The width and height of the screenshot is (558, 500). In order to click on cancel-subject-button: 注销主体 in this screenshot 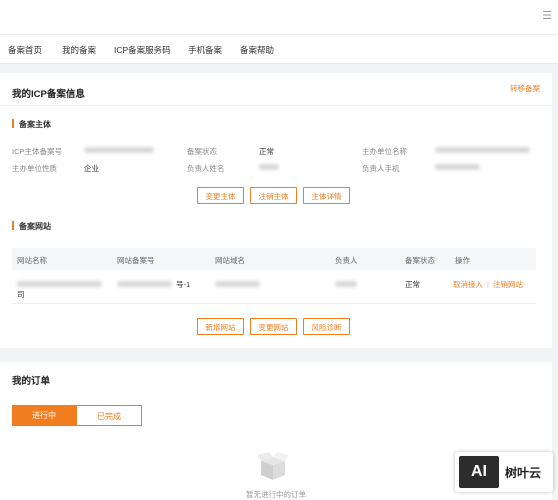, I will do `click(273, 195)`.